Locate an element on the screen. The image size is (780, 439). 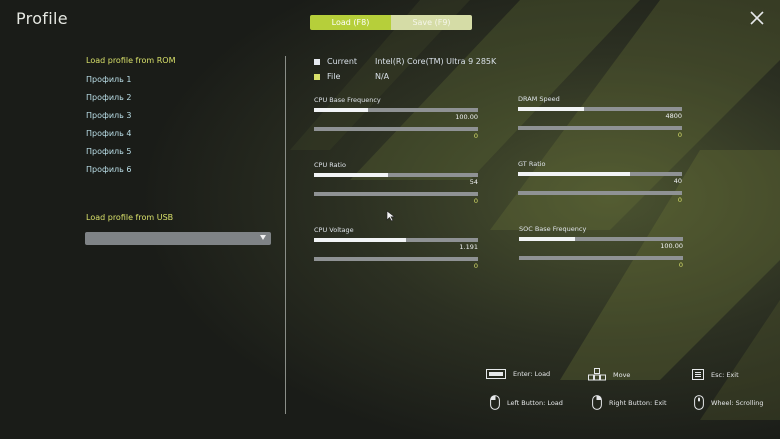
help-right-button: Right Button: Exit is located at coordinates (629, 402).